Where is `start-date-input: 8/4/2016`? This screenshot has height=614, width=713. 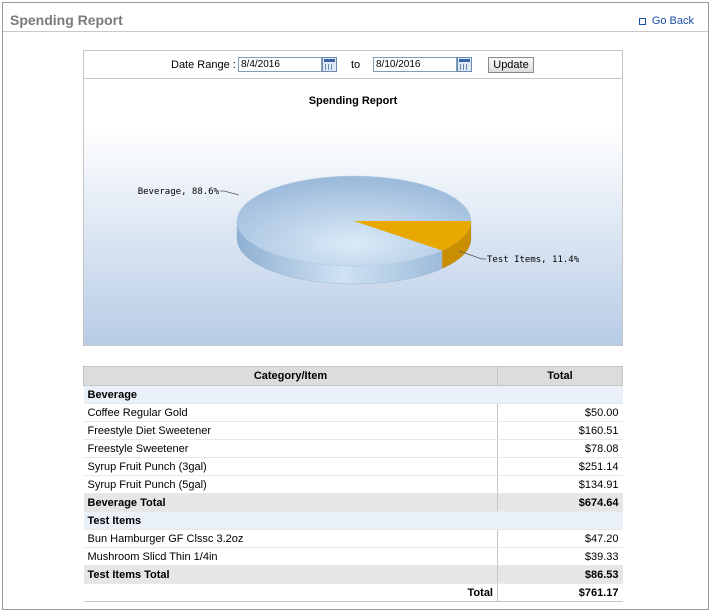 start-date-input: 8/4/2016 is located at coordinates (280, 64).